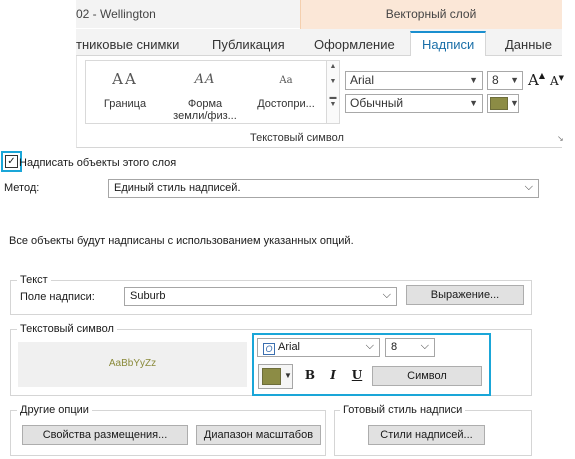 The image size is (575, 459). What do you see at coordinates (495, 80) in the screenshot?
I see `font-size-value: 8` at bounding box center [495, 80].